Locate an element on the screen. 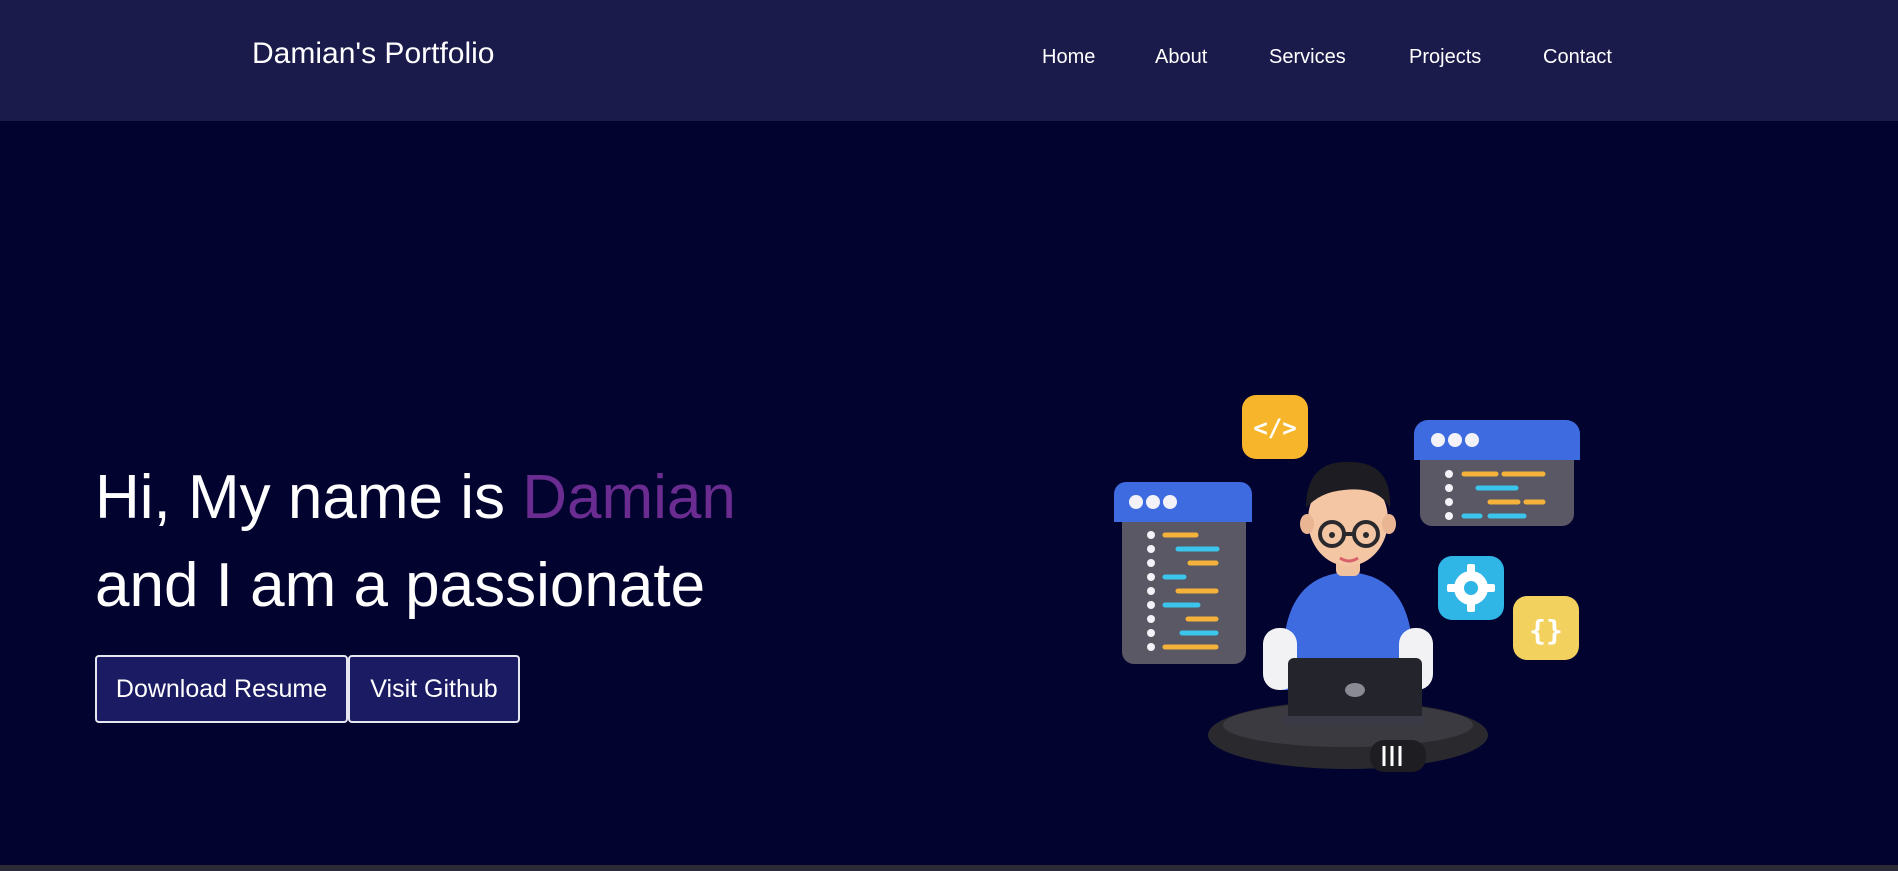 The width and height of the screenshot is (1898, 871). nav-services: Services is located at coordinates (1307, 57).